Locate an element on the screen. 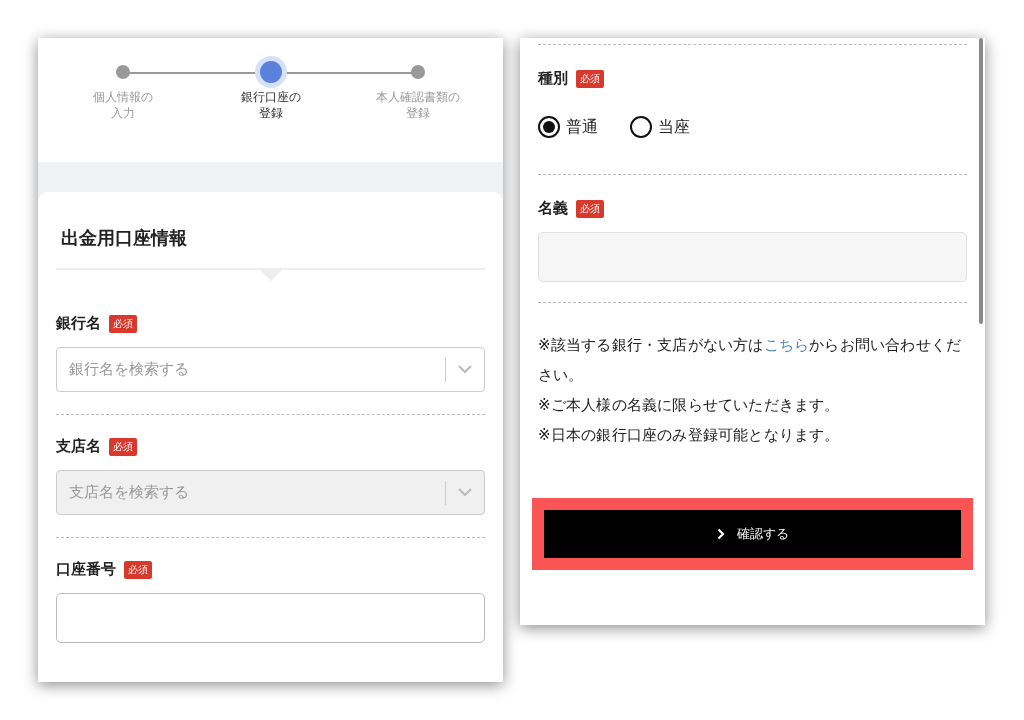  field-label: 支店名 is located at coordinates (78, 446).